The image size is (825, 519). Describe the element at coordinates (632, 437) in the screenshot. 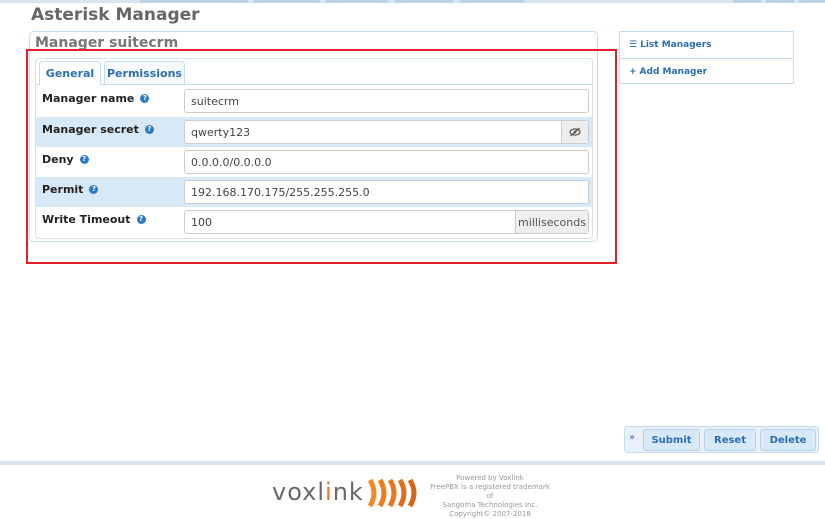

I see `chevron-right-icon: »` at that location.